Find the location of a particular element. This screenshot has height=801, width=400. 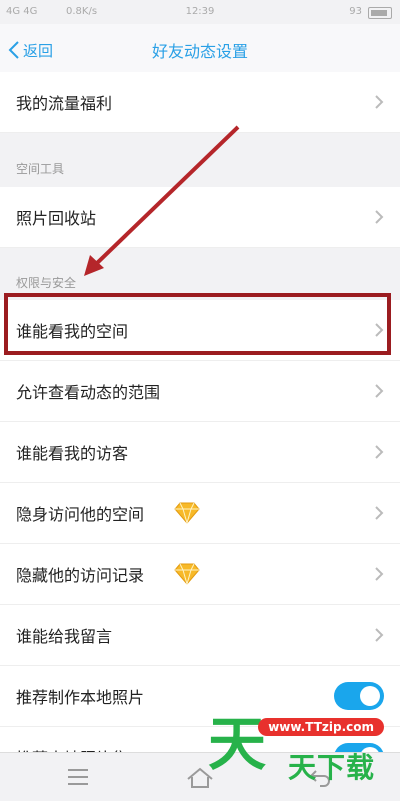

menu-icon is located at coordinates (78, 777).